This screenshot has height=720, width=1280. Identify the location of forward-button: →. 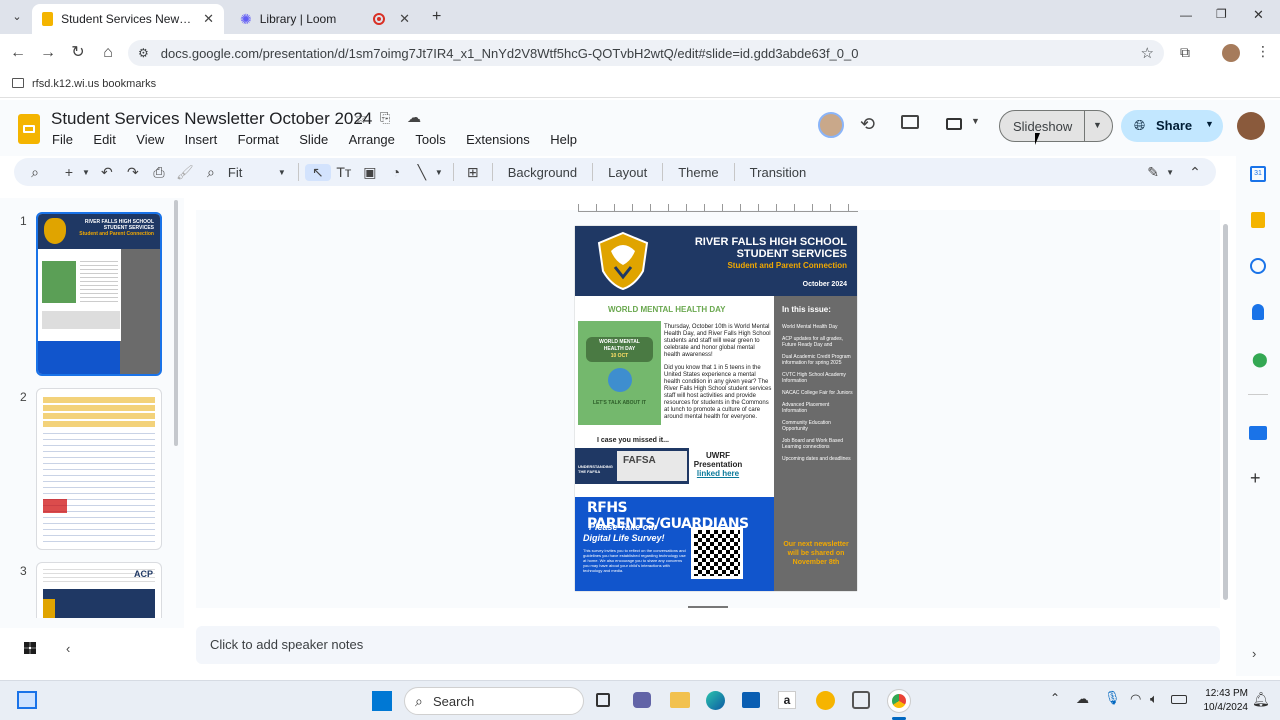
(48, 53).